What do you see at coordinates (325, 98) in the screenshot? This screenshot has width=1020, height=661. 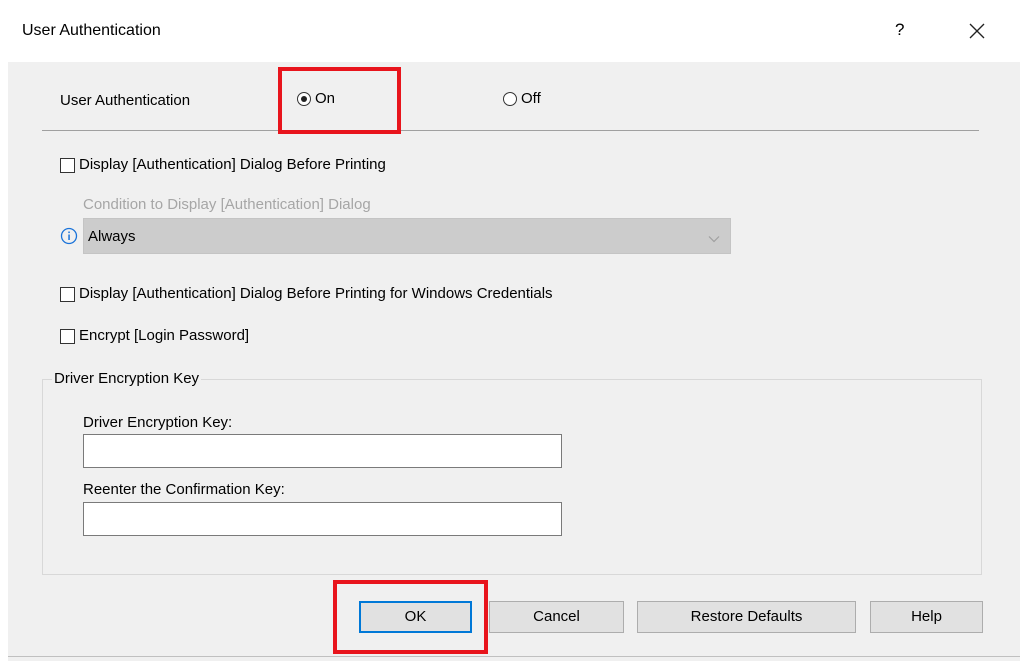 I see `radio-on-label: On` at bounding box center [325, 98].